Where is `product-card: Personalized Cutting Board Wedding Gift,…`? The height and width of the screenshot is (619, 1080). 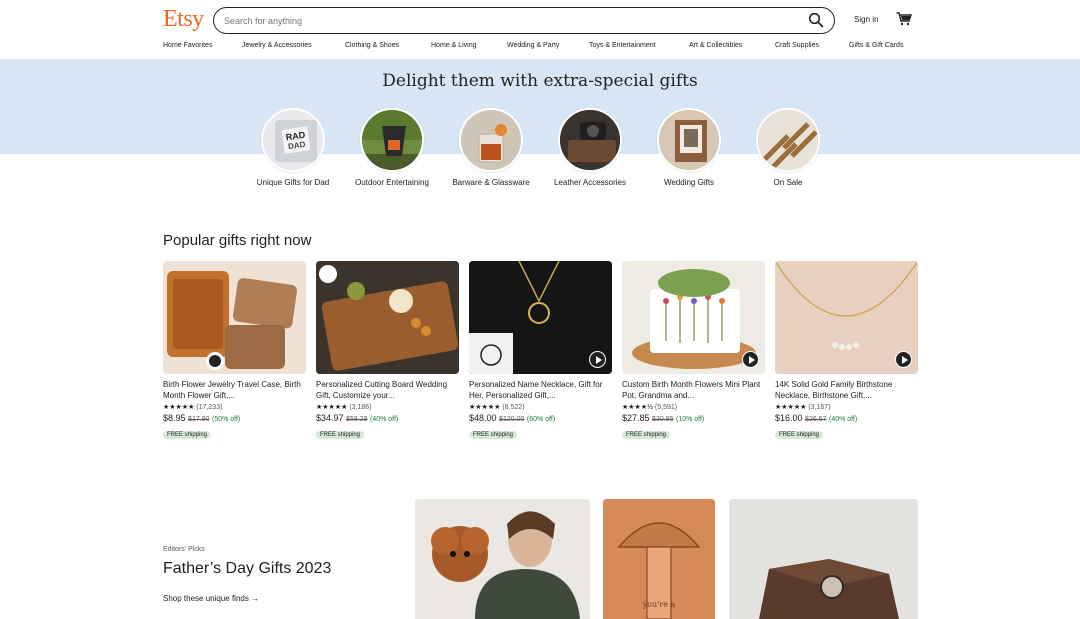 product-card: Personalized Cutting Board Wedding Gift,… is located at coordinates (387, 351).